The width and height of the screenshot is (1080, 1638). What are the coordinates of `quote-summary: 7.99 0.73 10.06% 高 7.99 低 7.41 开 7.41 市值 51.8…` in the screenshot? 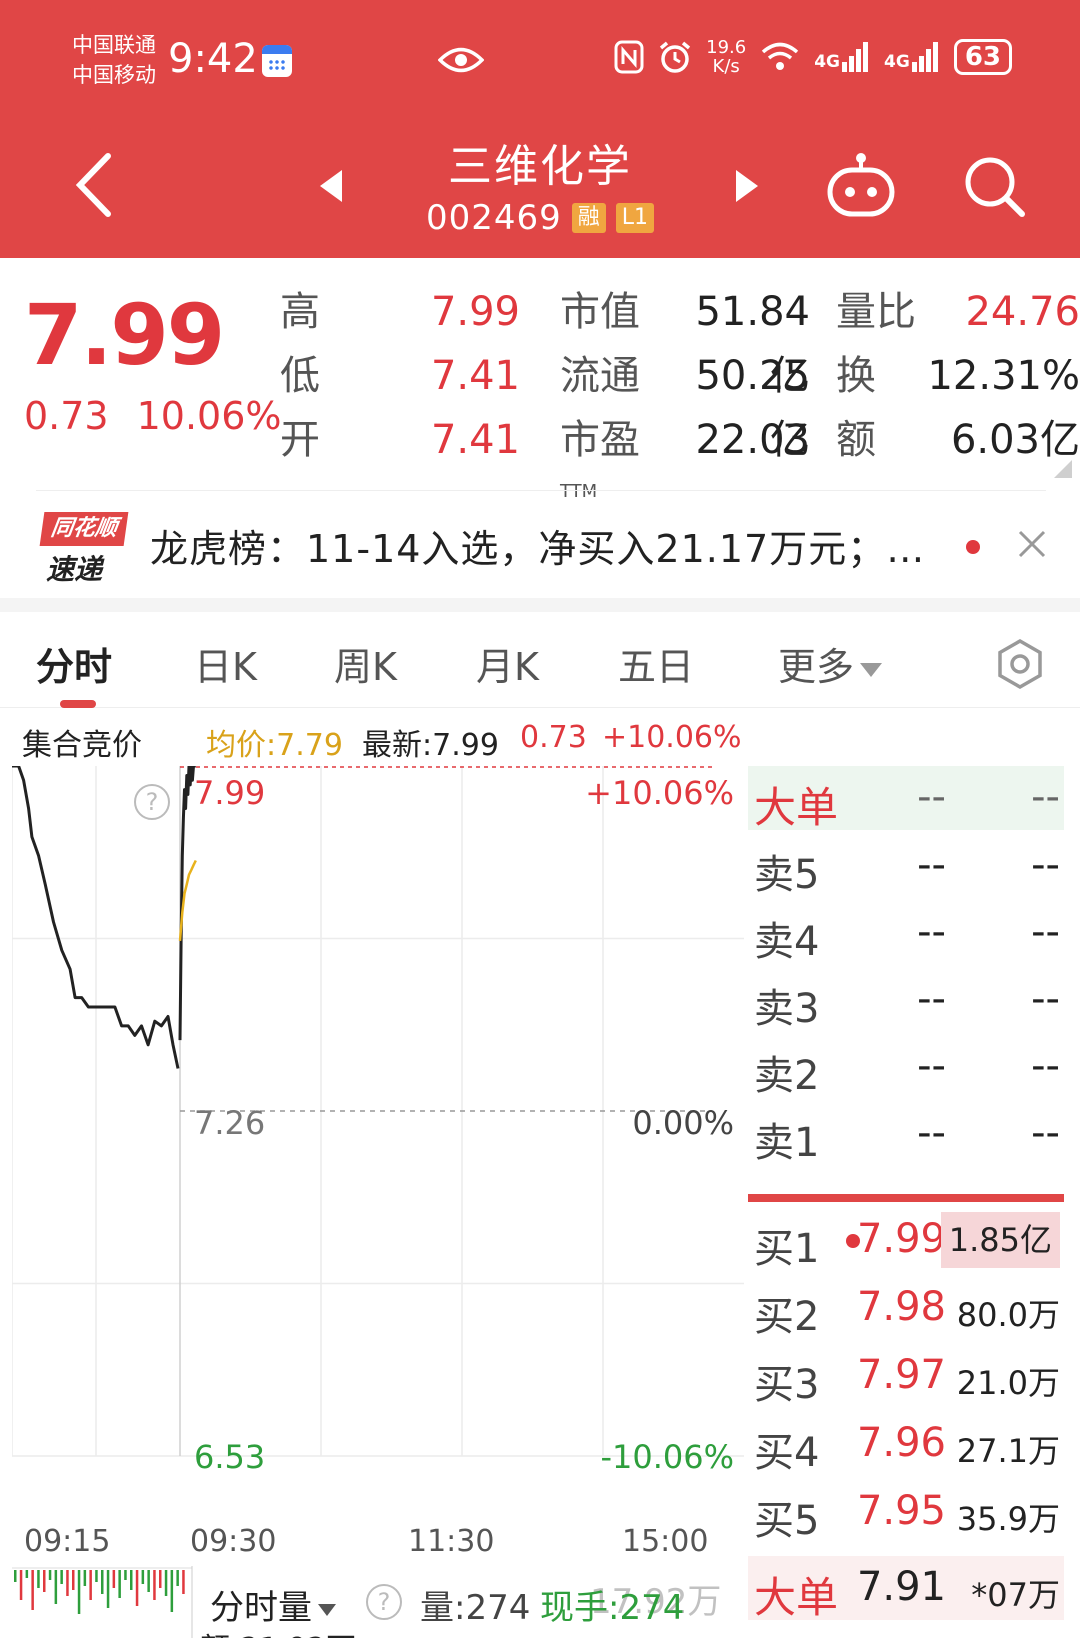 It's located at (540, 380).